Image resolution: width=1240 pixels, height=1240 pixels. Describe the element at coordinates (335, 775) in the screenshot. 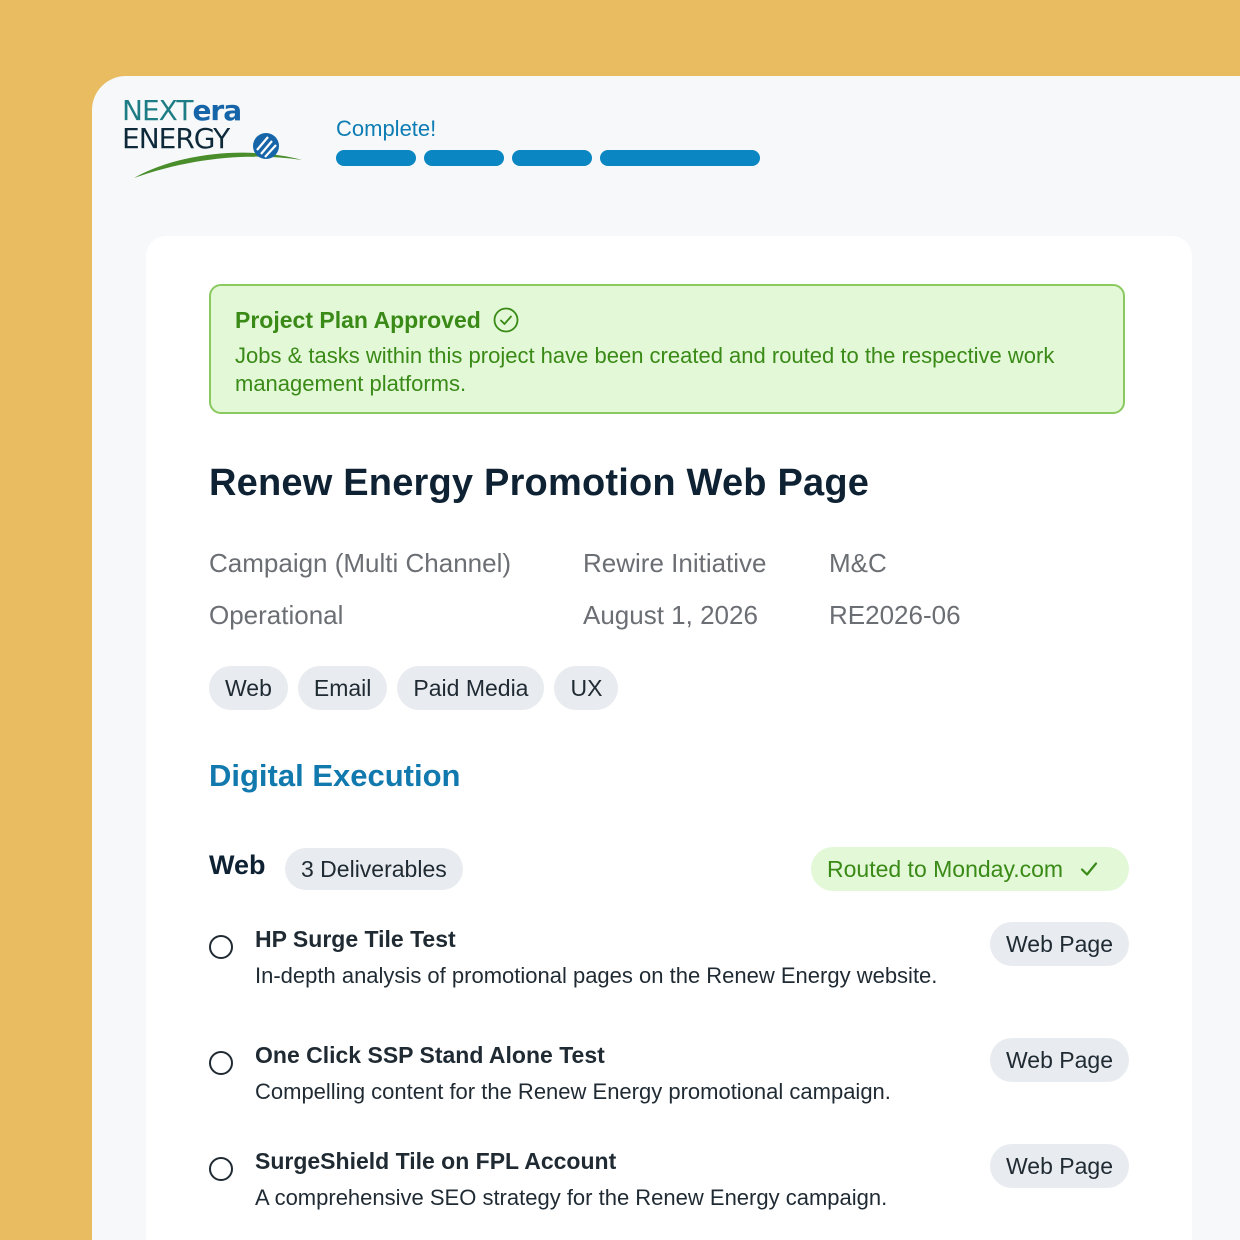

I see `section-title: Digital Execution` at that location.